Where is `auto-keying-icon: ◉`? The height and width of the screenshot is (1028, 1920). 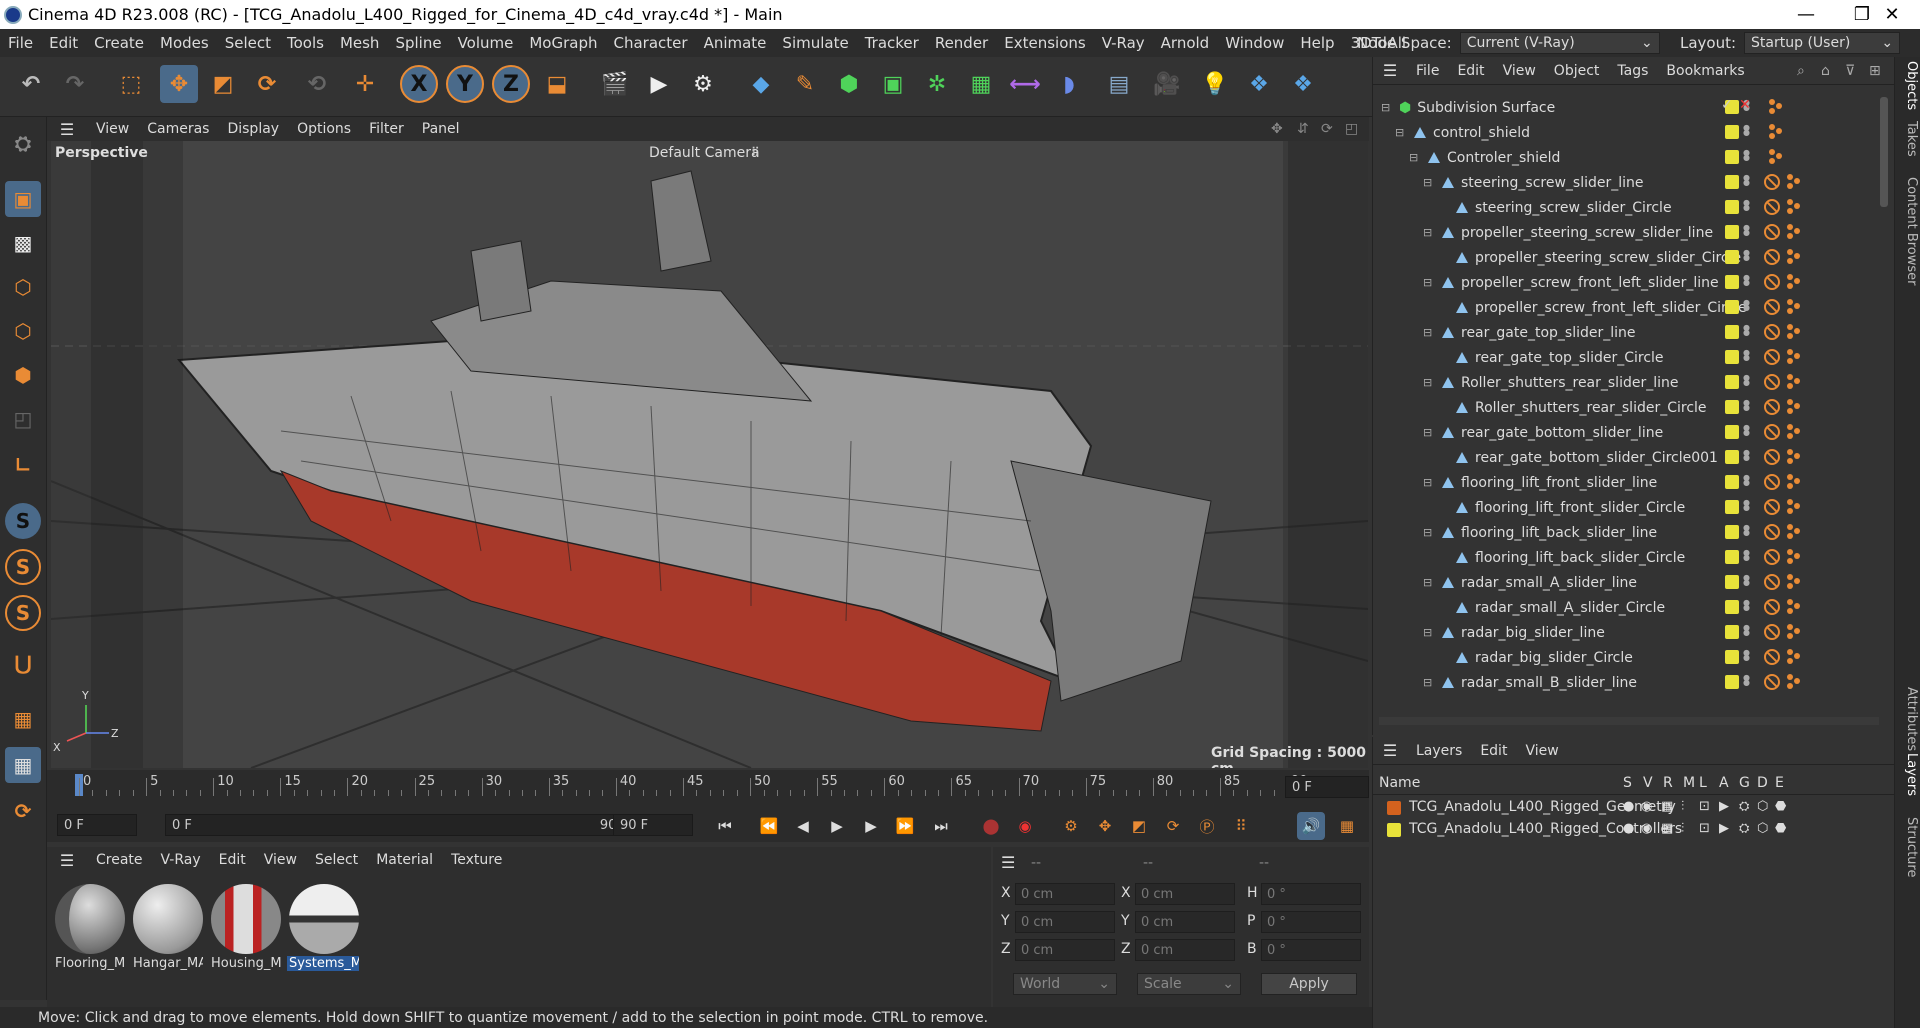 auto-keying-icon: ◉ is located at coordinates (1025, 826).